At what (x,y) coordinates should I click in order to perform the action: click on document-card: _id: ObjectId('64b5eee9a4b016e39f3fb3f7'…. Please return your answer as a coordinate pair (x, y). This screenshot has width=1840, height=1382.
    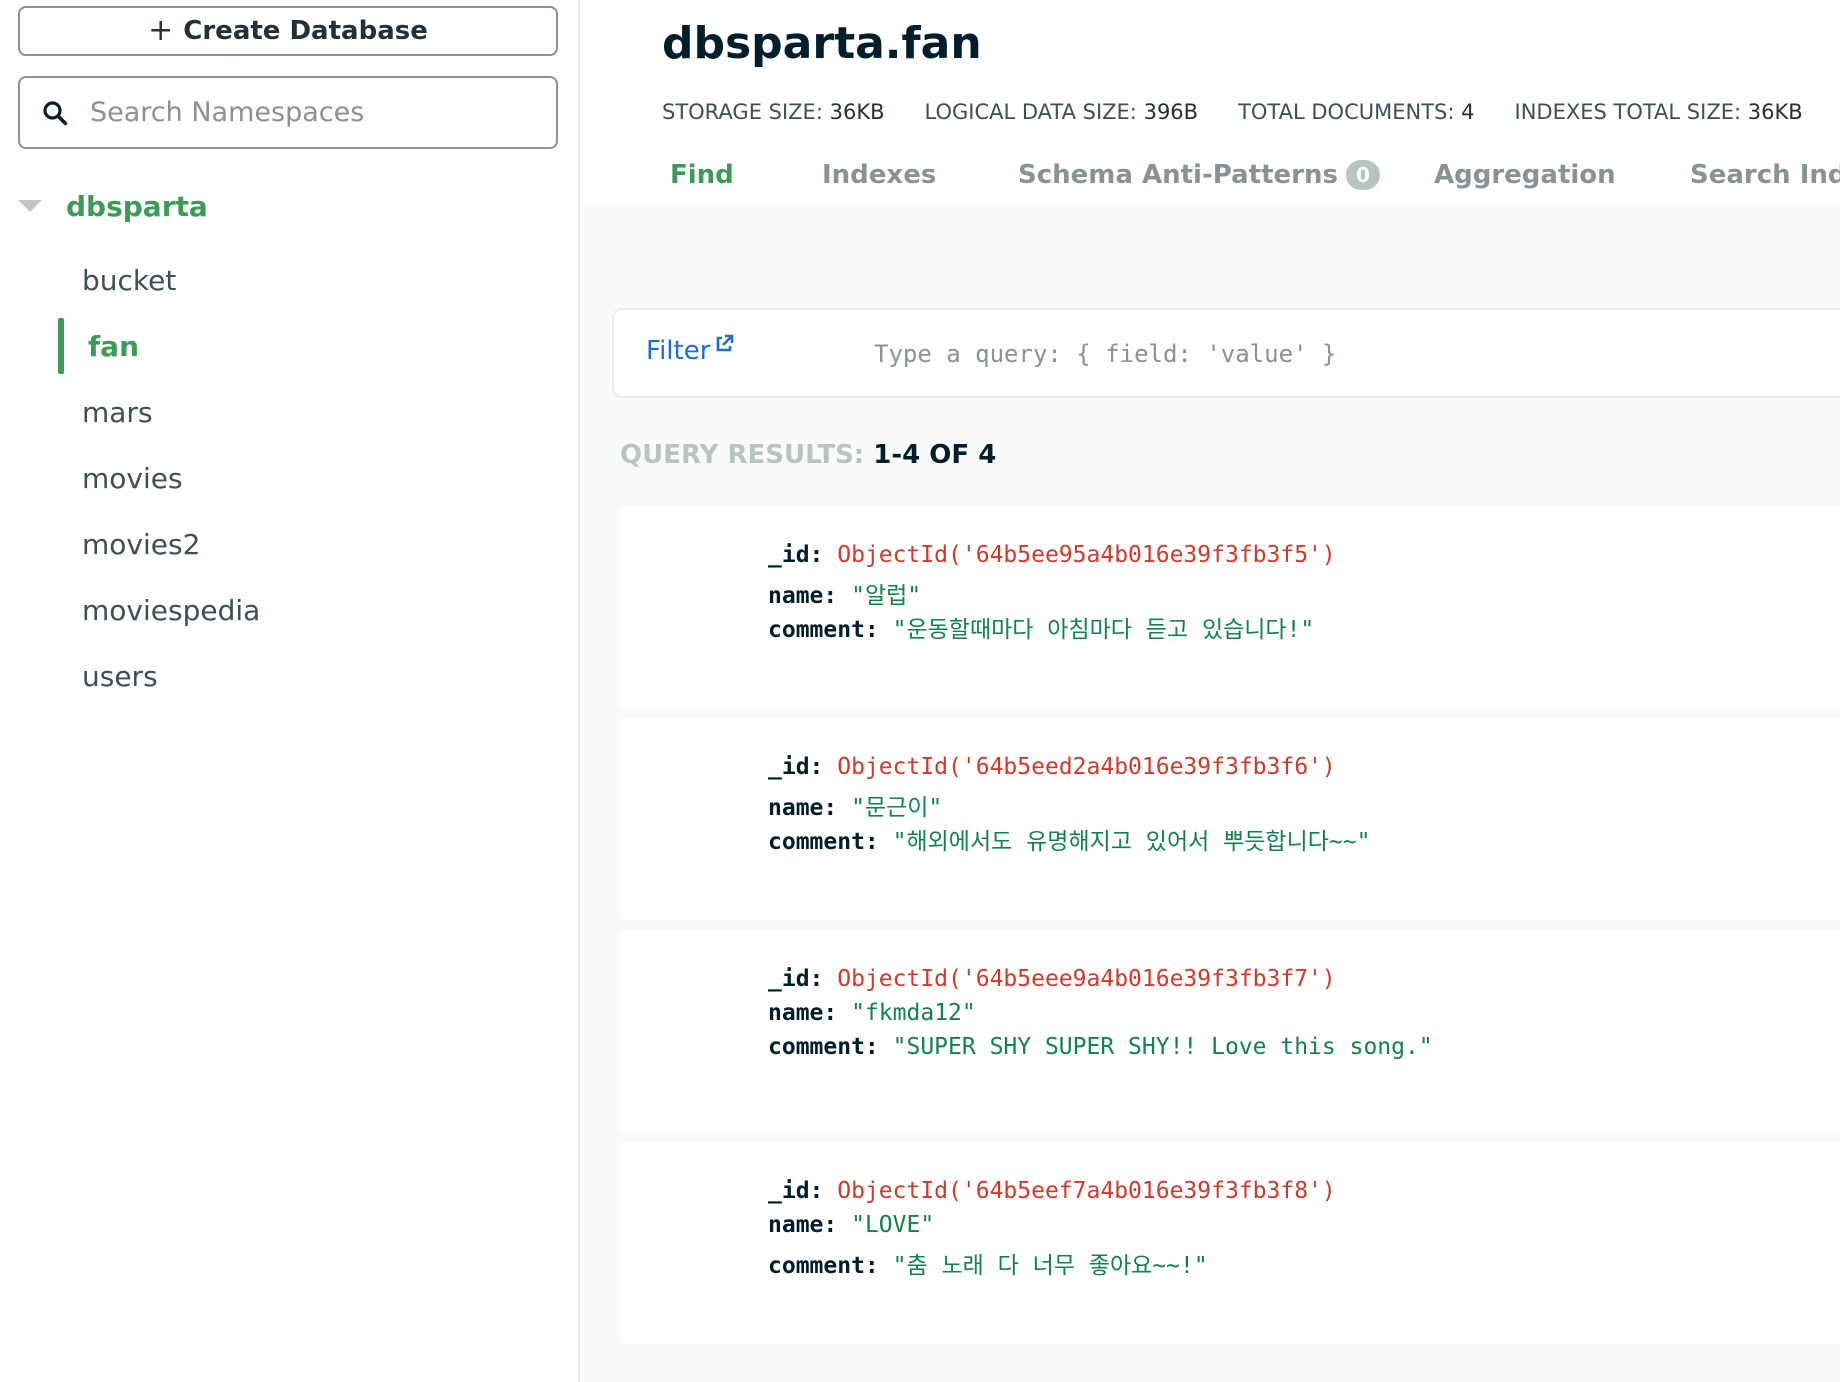
    Looking at the image, I should click on (1230, 1031).